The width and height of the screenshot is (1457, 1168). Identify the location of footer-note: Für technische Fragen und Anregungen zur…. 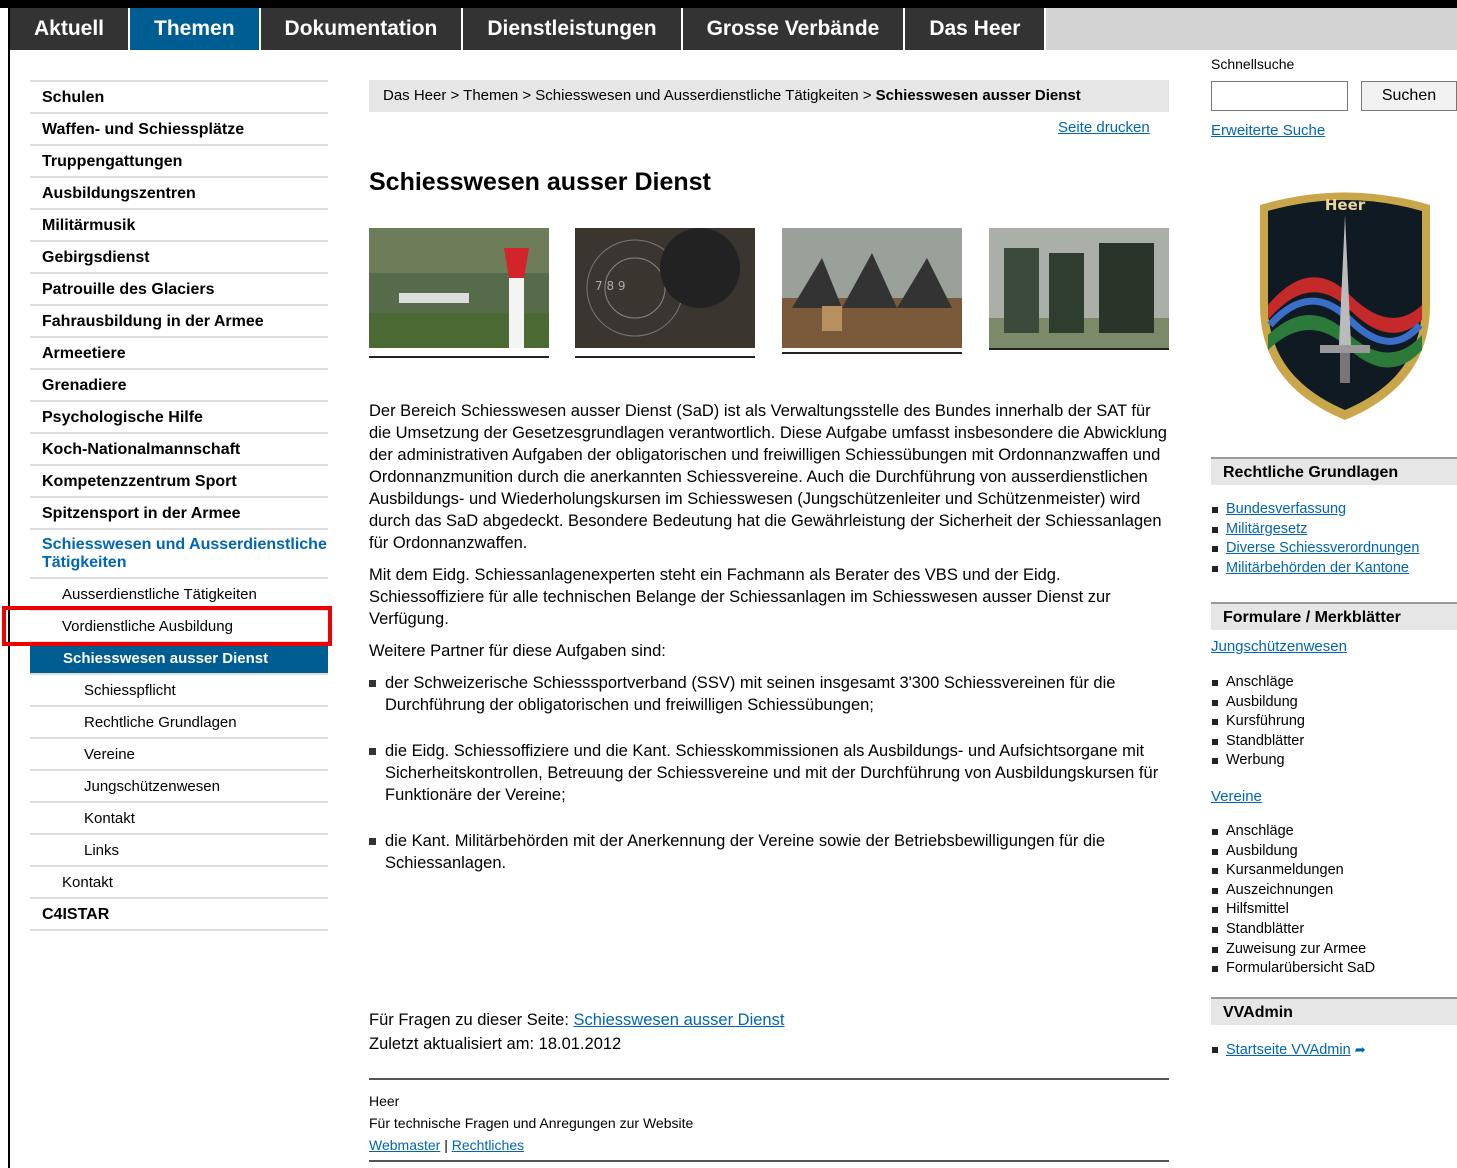
(531, 1123).